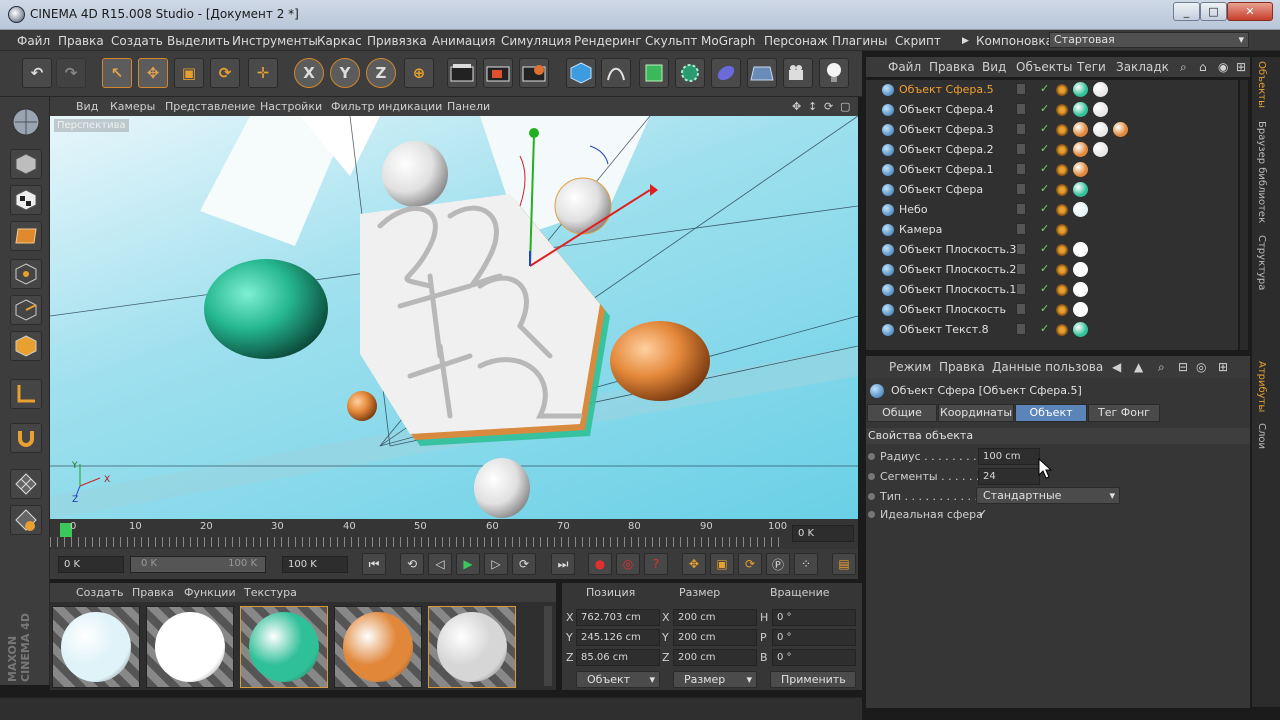 This screenshot has height=720, width=1280. Describe the element at coordinates (946, 129) in the screenshot. I see `object-name: Объект Сфера.3` at that location.